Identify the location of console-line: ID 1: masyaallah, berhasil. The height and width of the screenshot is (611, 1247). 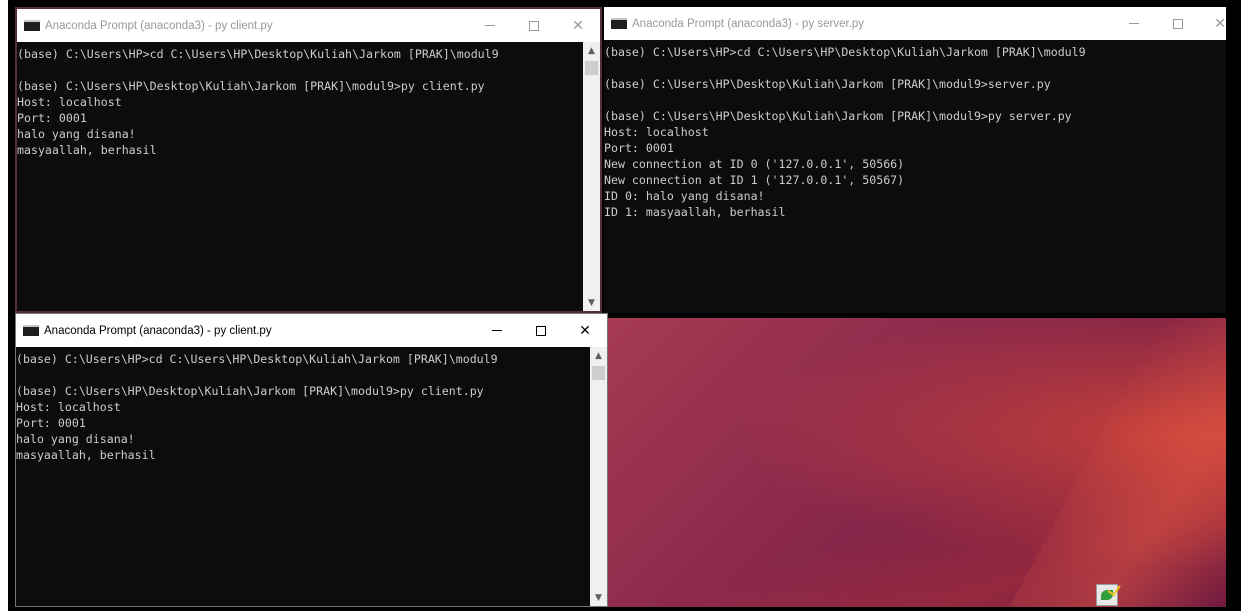
(695, 212).